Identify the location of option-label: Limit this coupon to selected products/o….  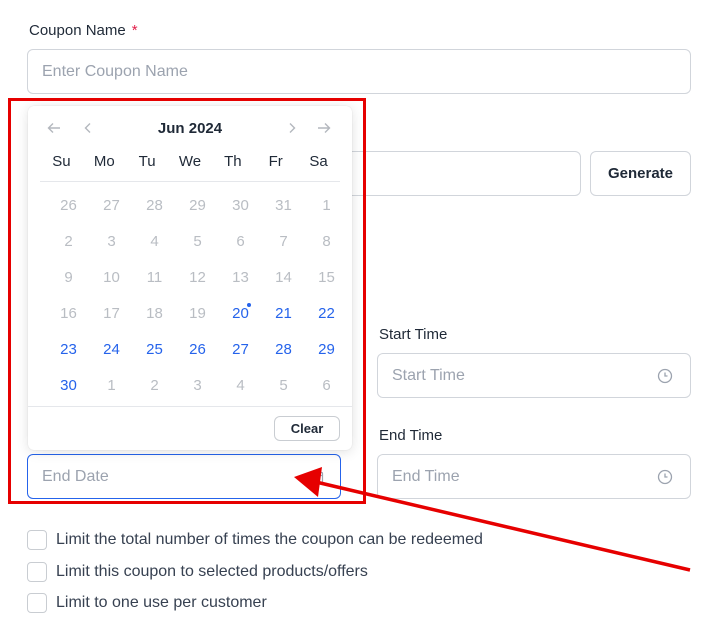
(212, 571).